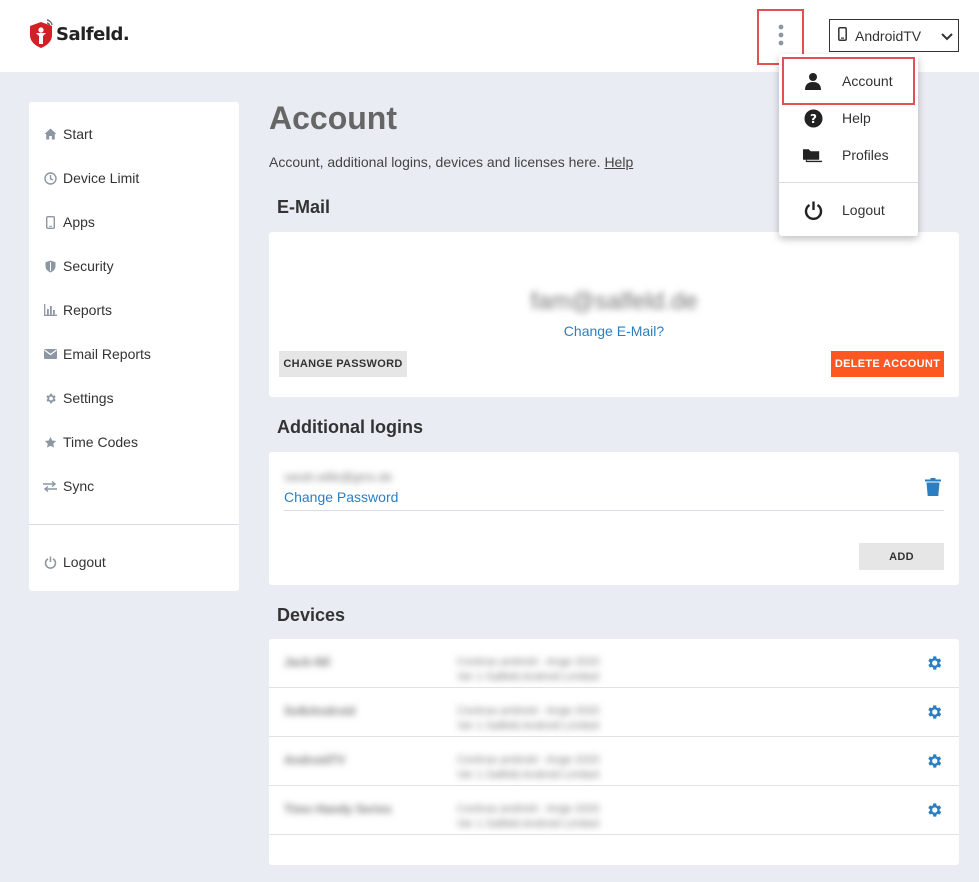 This screenshot has height=882, width=979. What do you see at coordinates (947, 36) in the screenshot?
I see `chevron-down-icon` at bounding box center [947, 36].